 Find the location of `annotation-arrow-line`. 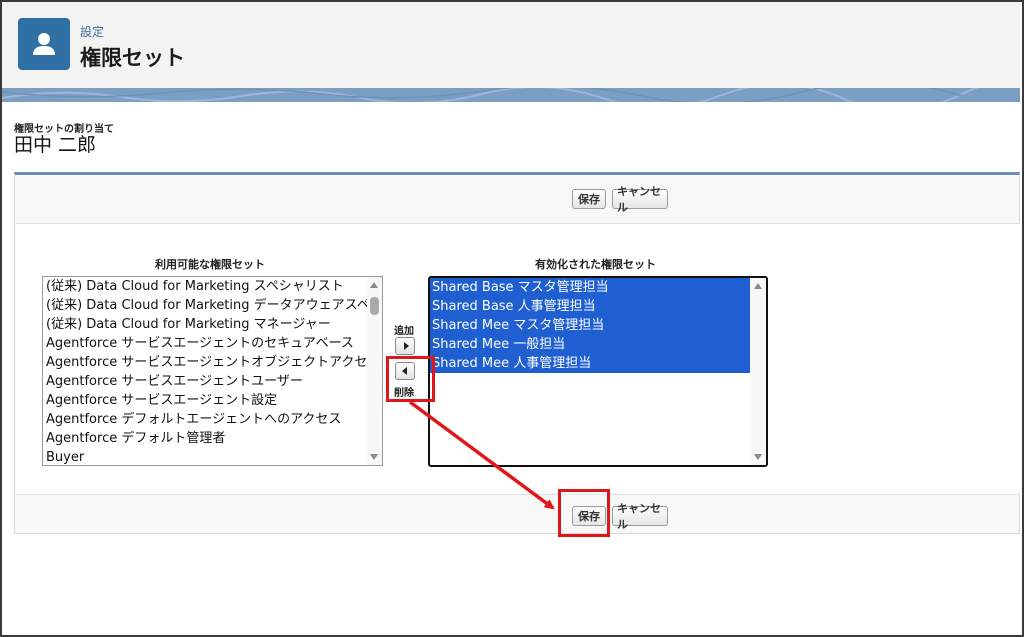

annotation-arrow-line is located at coordinates (481, 455).